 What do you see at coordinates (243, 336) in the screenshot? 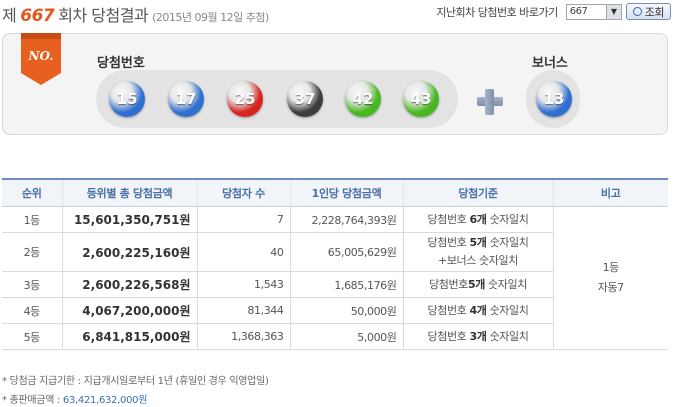
I see `winners-cell: 1,368,363` at bounding box center [243, 336].